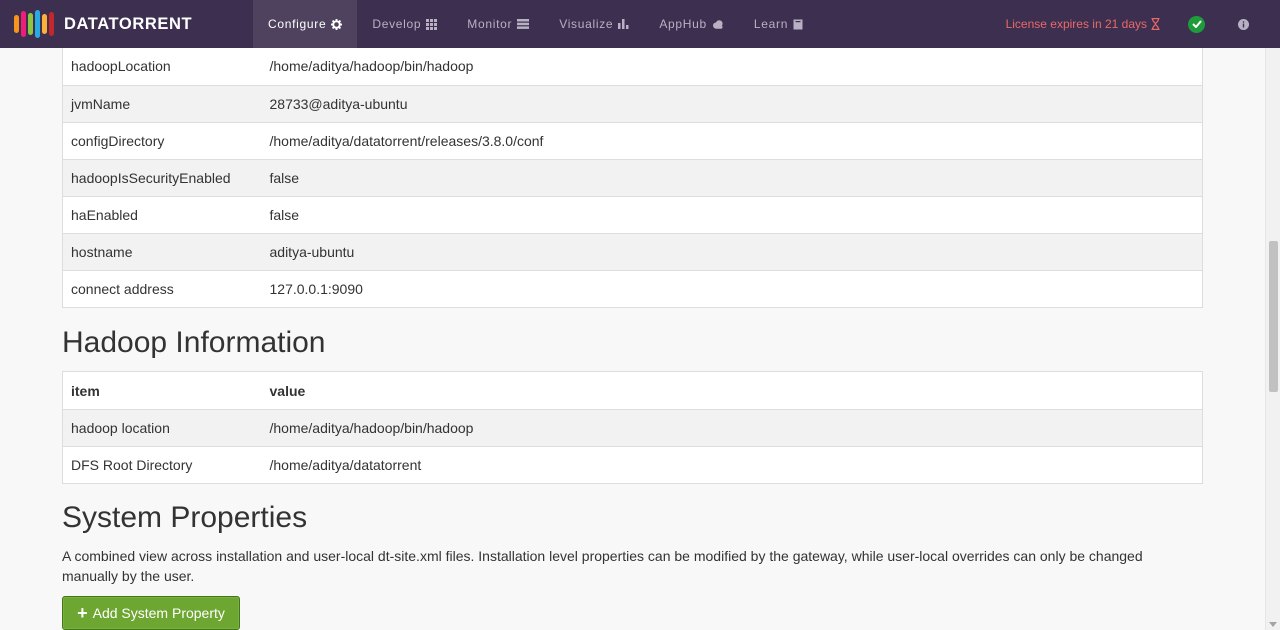 This screenshot has width=1280, height=630. Describe the element at coordinates (162, 390) in the screenshot. I see `column-header-item: item` at that location.